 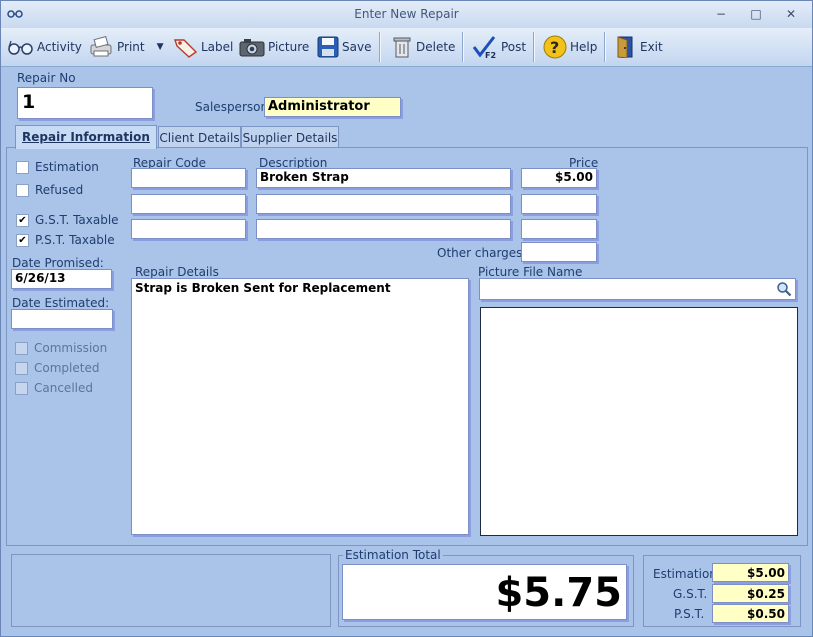 What do you see at coordinates (67, 167) in the screenshot?
I see `checkbox-label: Estimation` at bounding box center [67, 167].